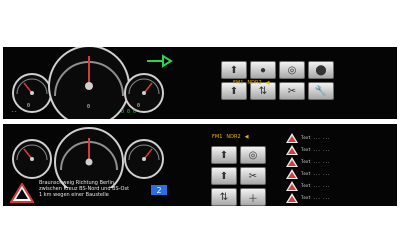 The width and height of the screenshot is (400, 241). I want to click on ndr-label: NDR2, so click(254, 83).